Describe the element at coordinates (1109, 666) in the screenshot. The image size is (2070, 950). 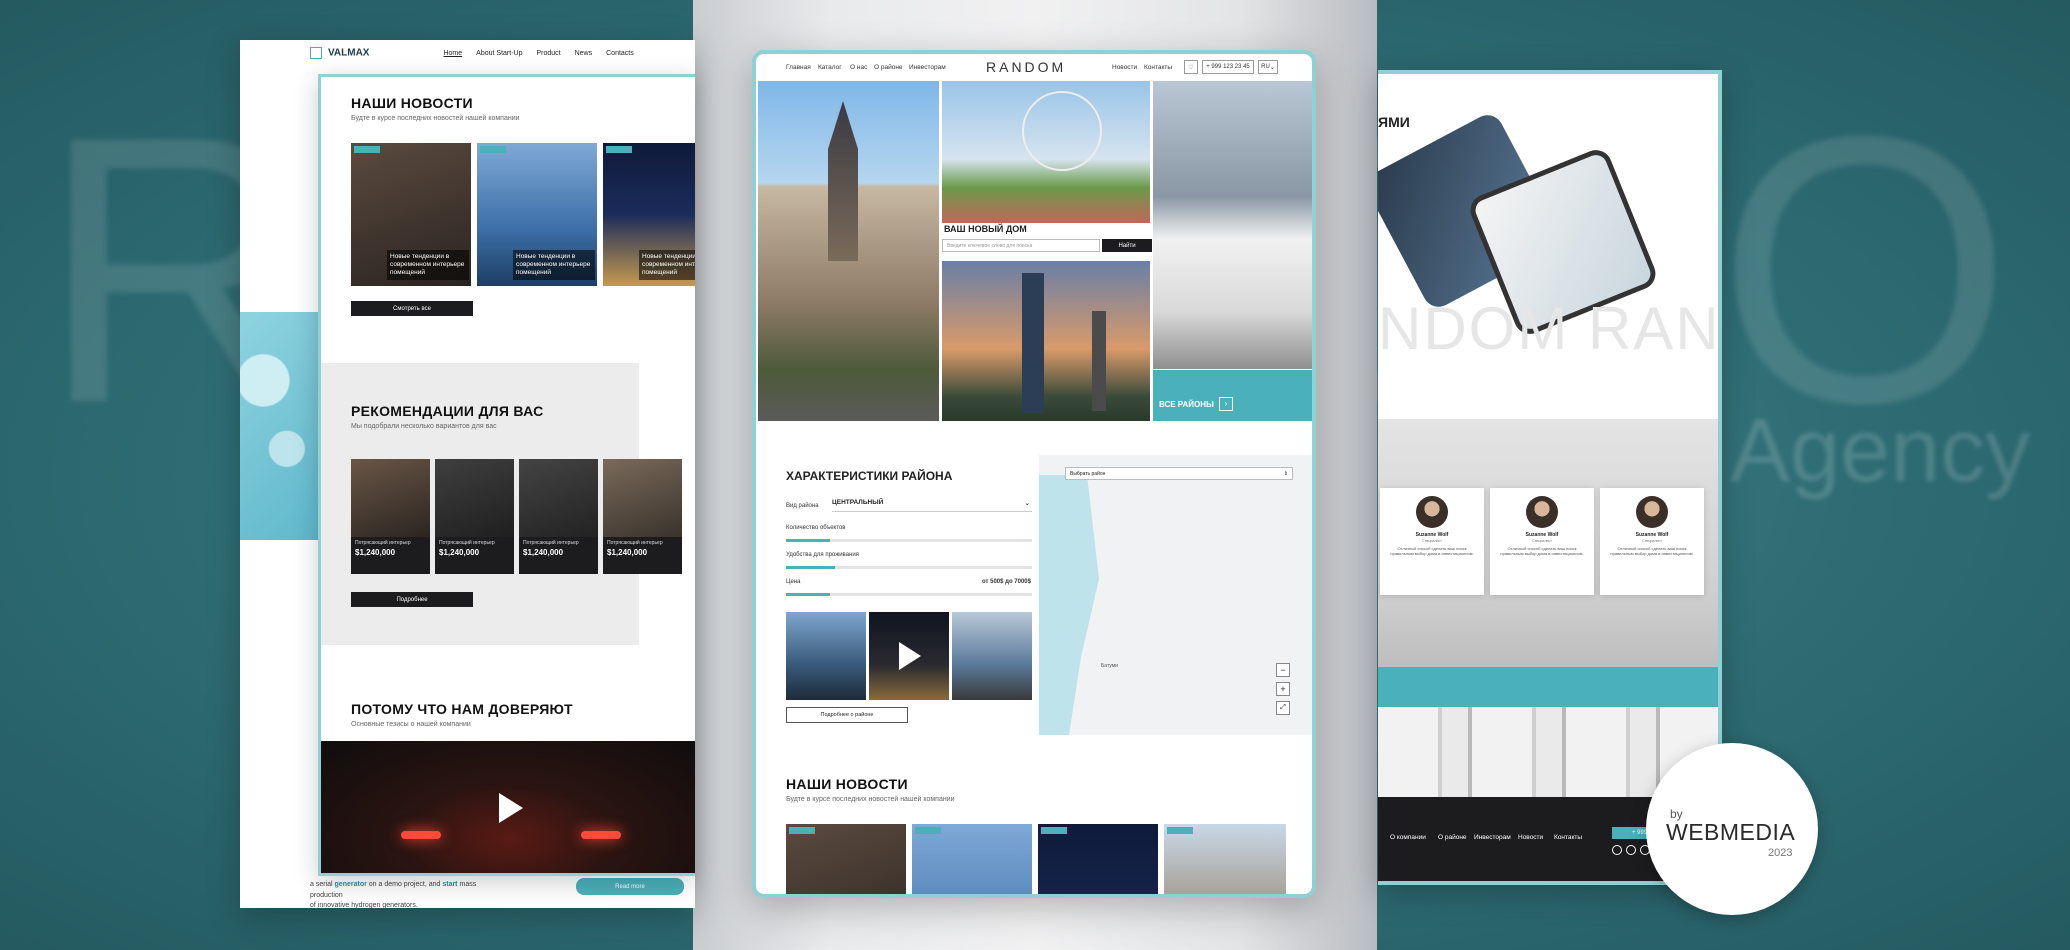
I see `map-label-batumi: Батуми` at that location.